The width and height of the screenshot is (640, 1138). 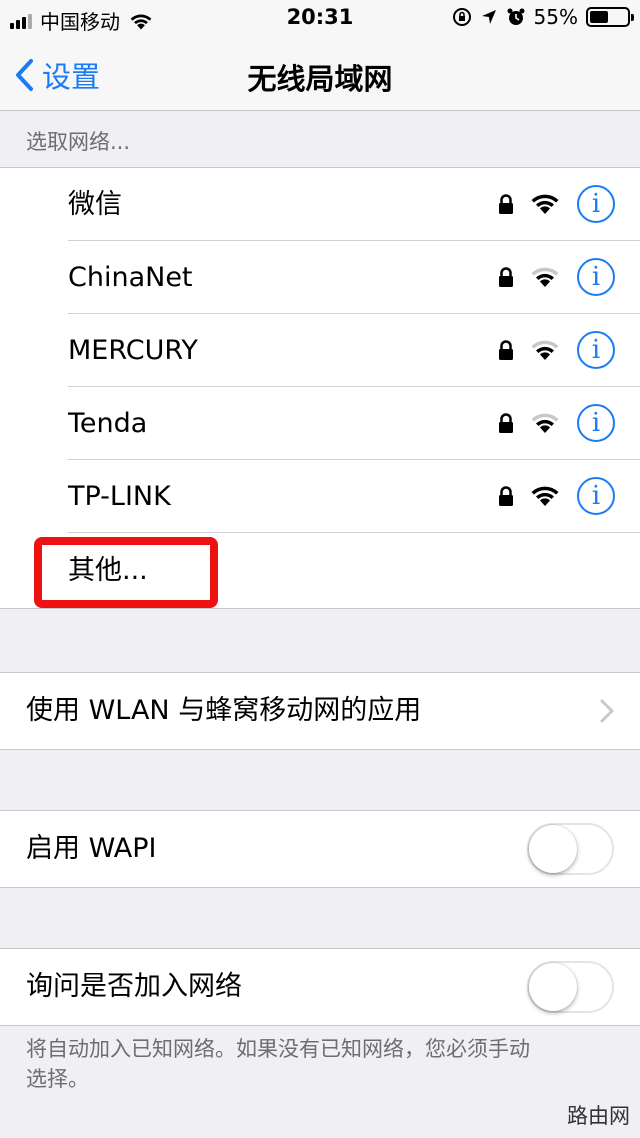 I want to click on footer-note: 将自动加入已知网络。如果没有已知网络，您必须手动选择。, so click(x=278, y=1064).